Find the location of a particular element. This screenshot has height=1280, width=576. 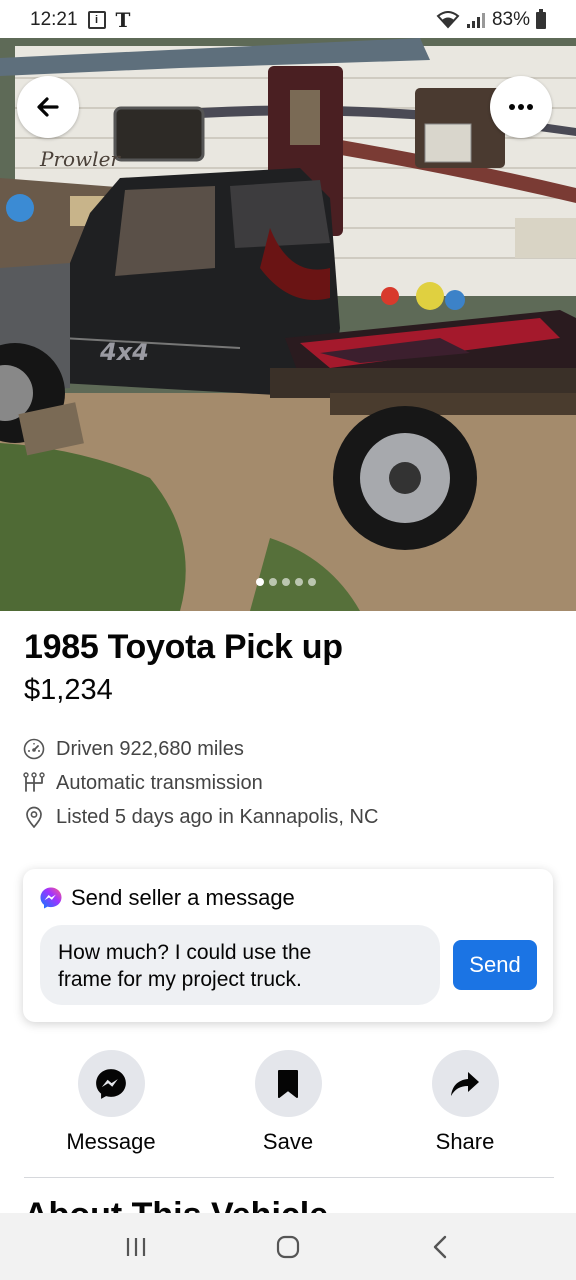

message-action: Message is located at coordinates (111, 1102).